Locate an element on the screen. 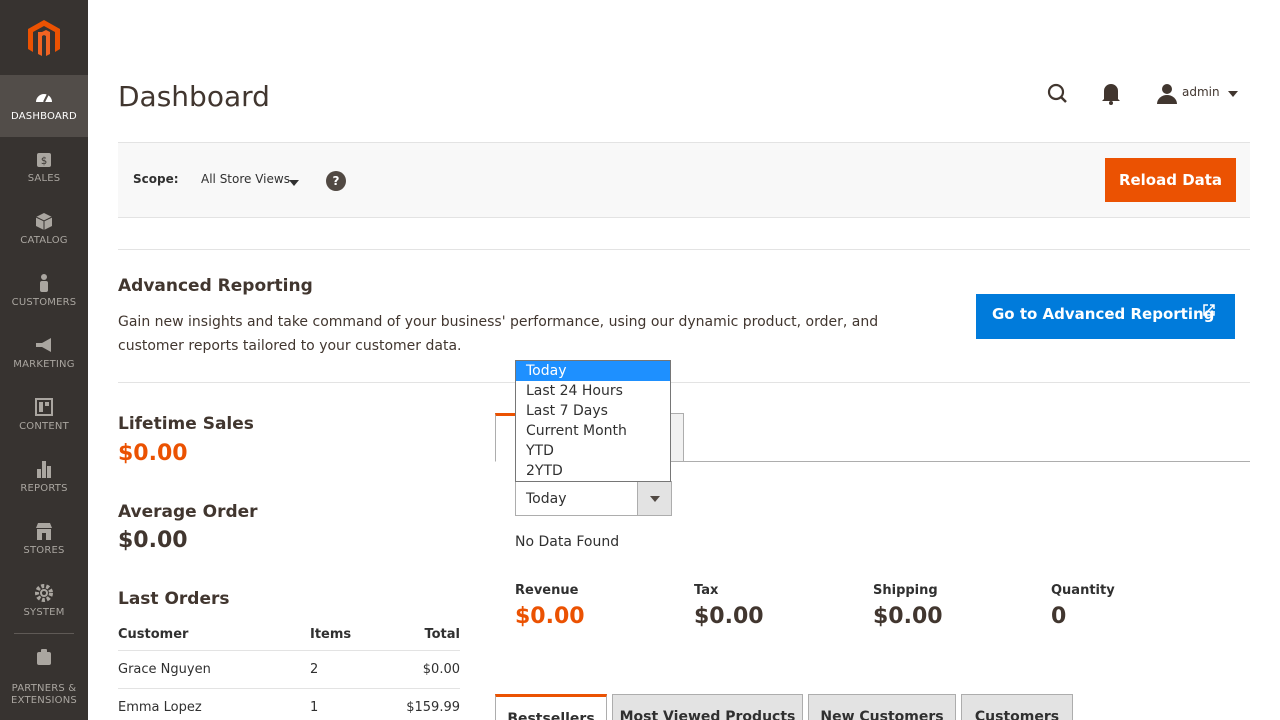 Image resolution: width=1280 pixels, height=720 pixels. bar-chart-icon is located at coordinates (44, 469).